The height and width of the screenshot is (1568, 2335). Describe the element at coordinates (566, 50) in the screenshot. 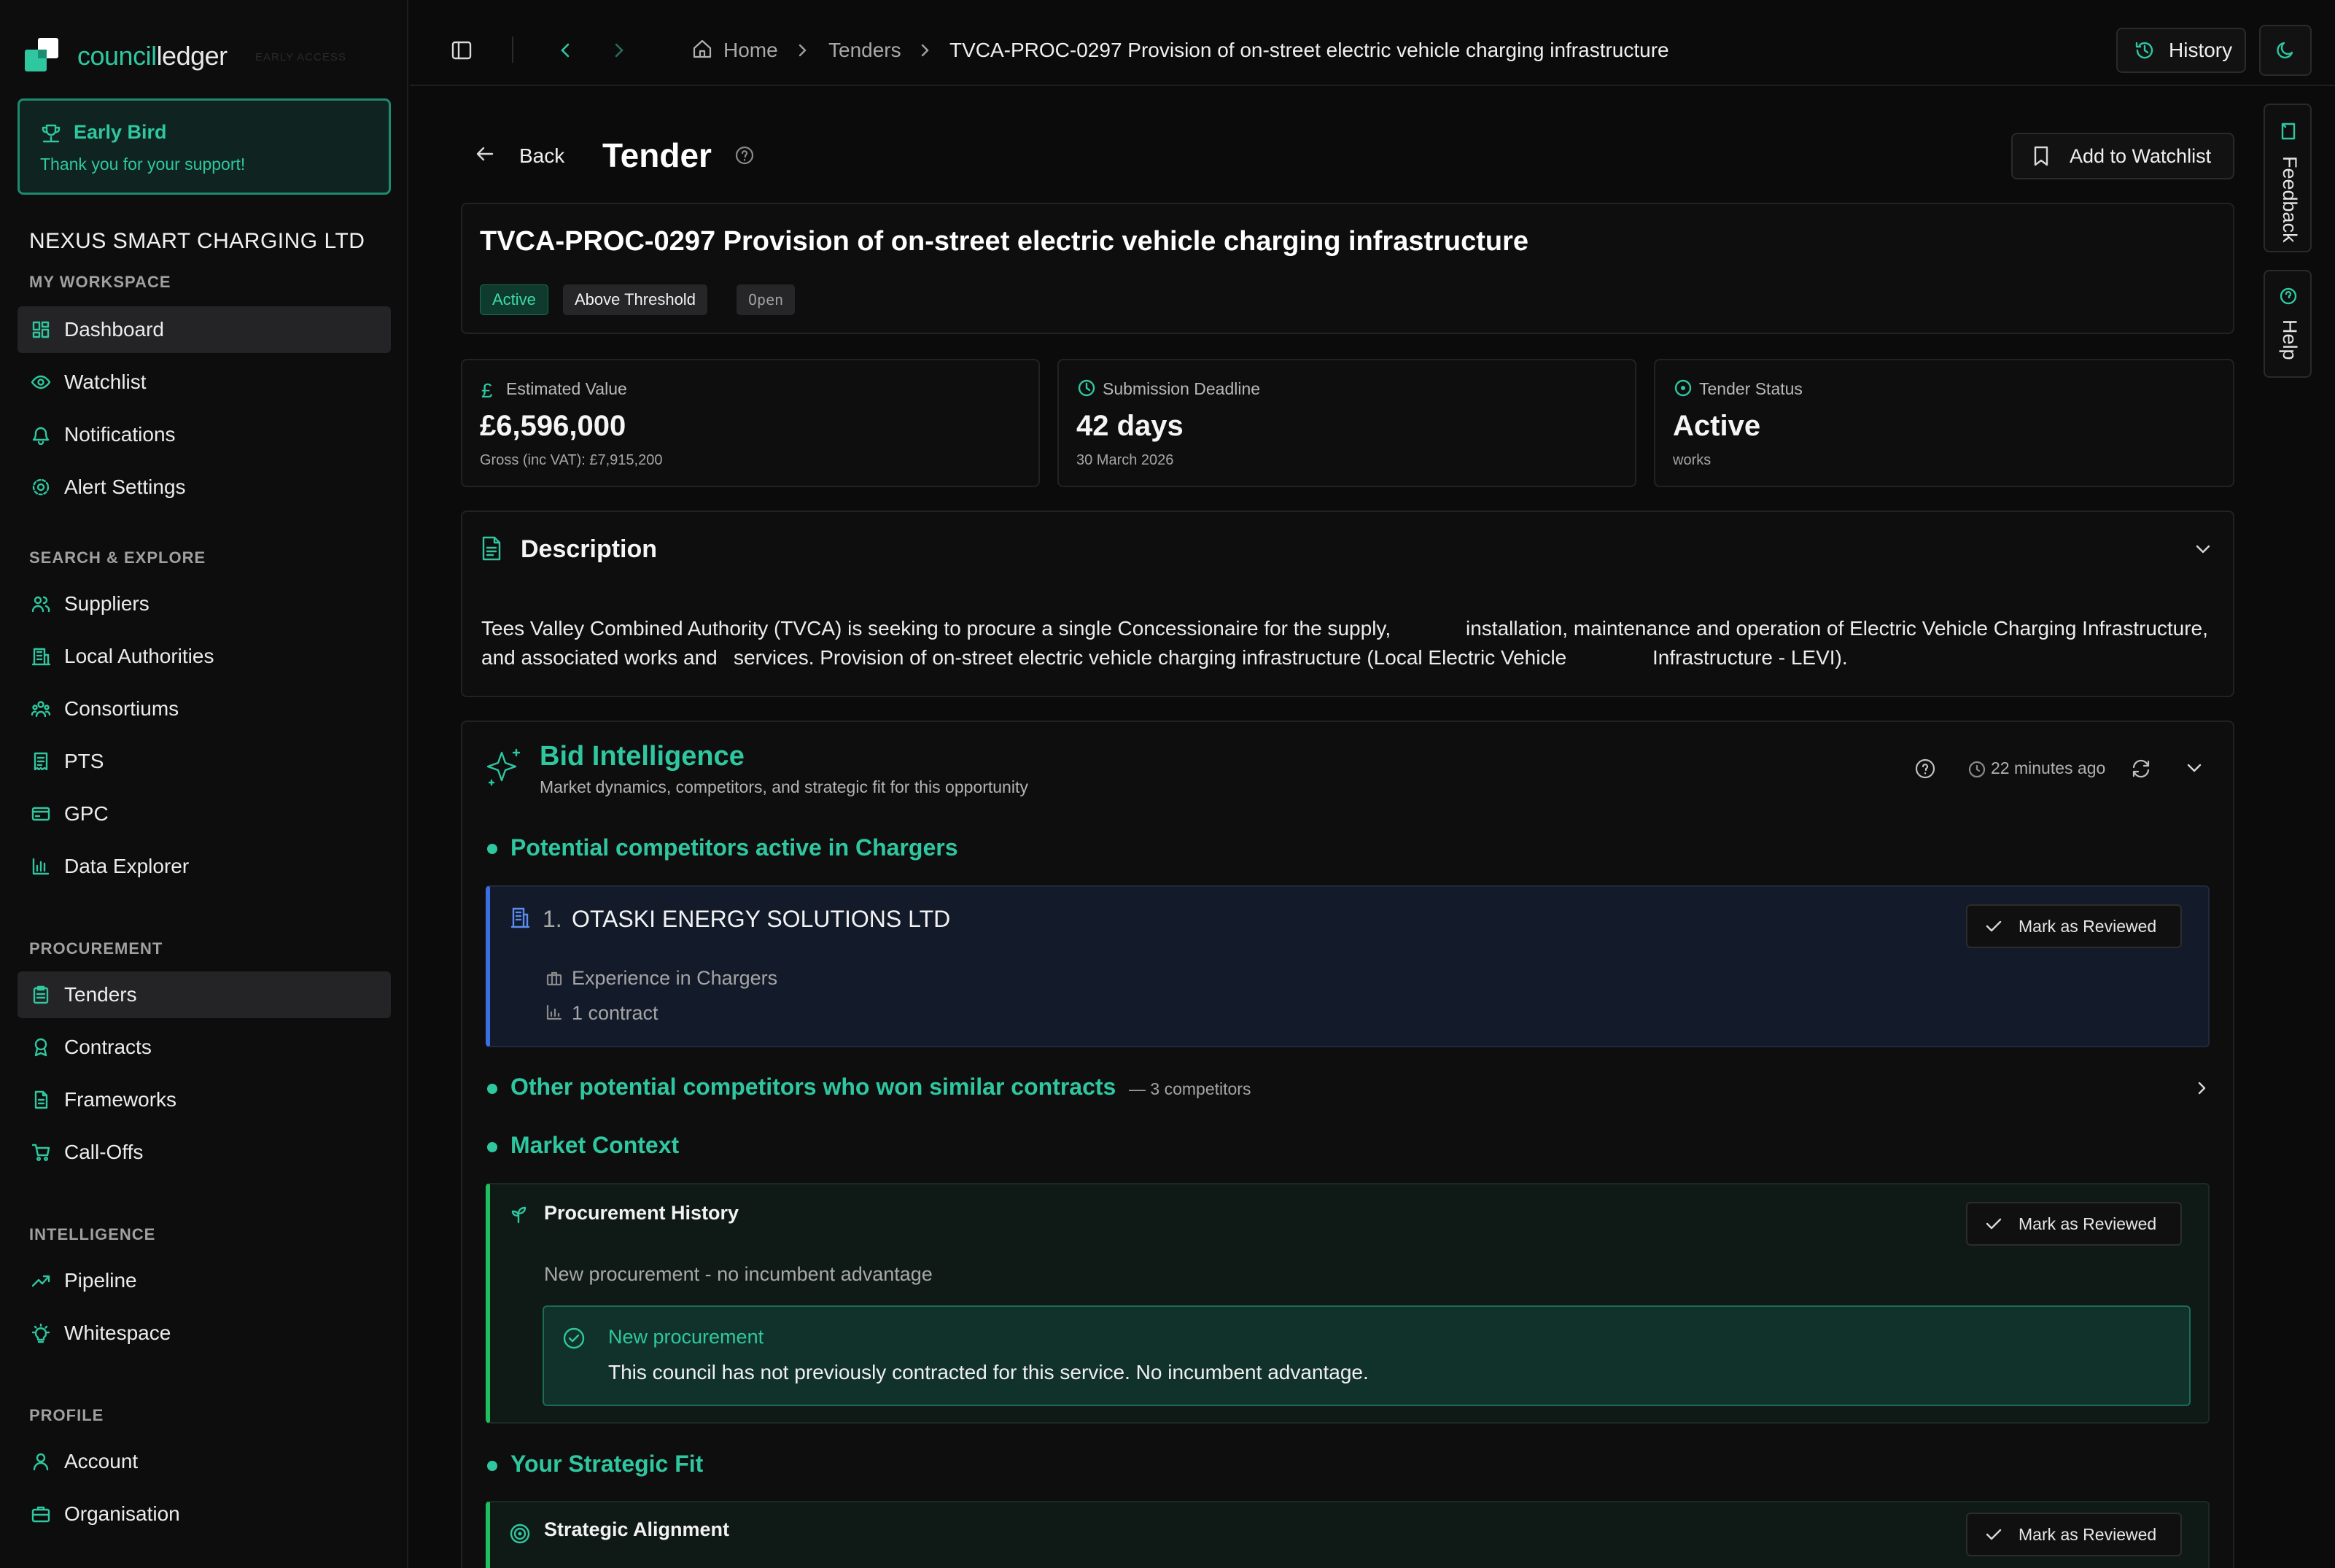

I see `back-nav-icon` at that location.